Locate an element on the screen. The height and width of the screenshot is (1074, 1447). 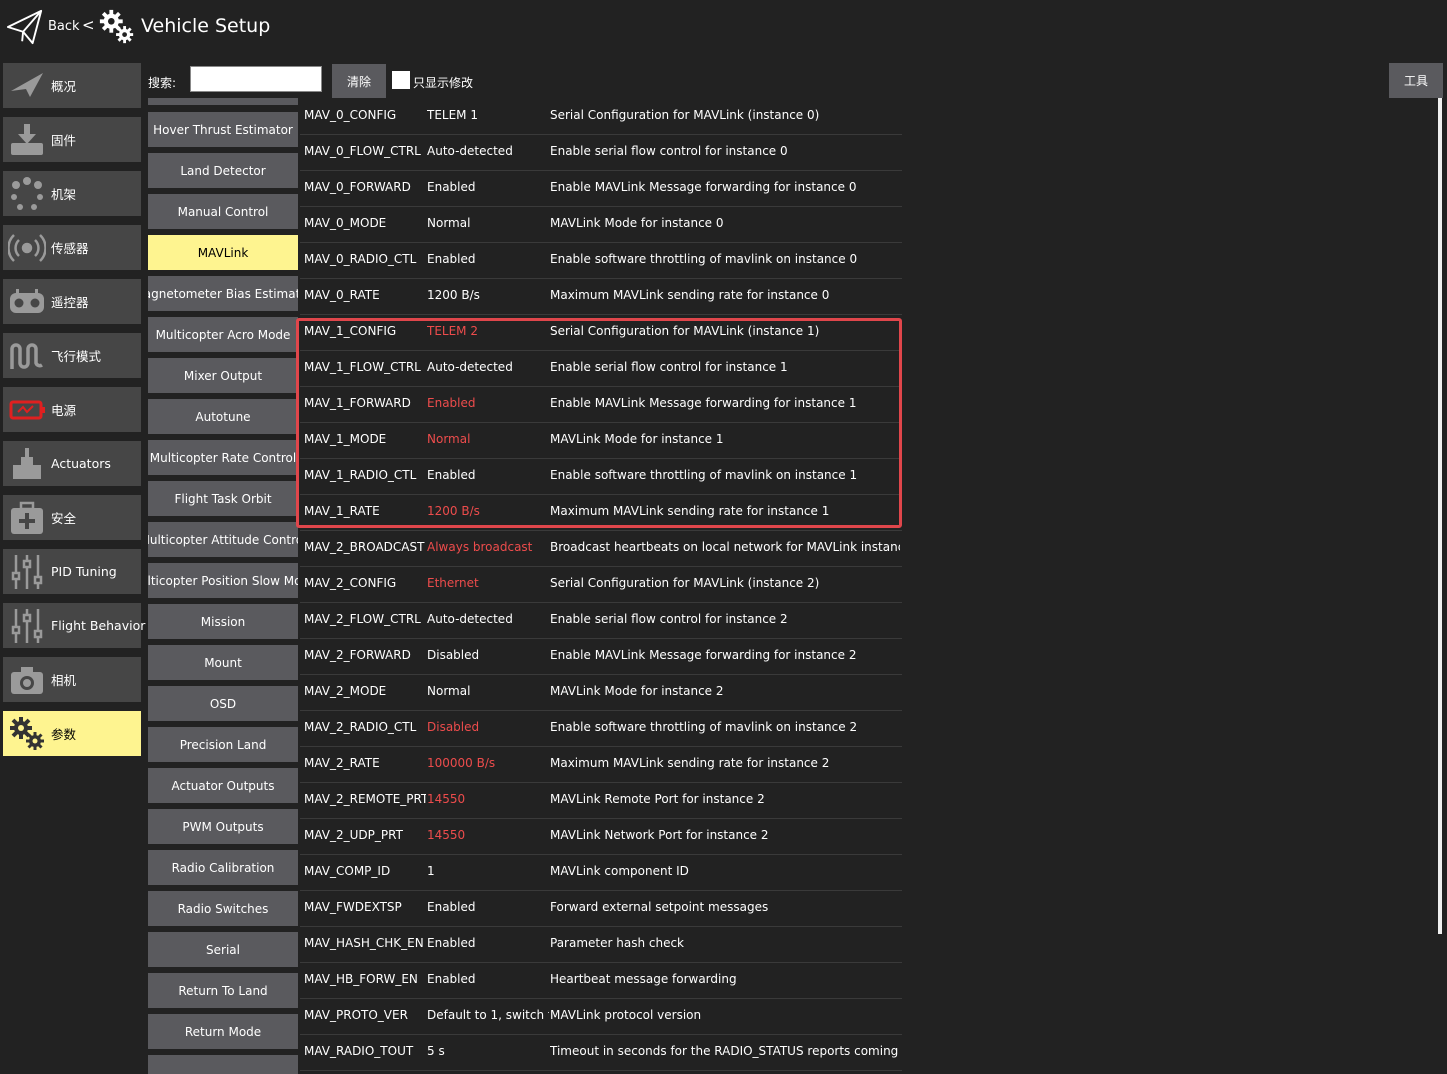
back-button: Back is located at coordinates (64, 26).